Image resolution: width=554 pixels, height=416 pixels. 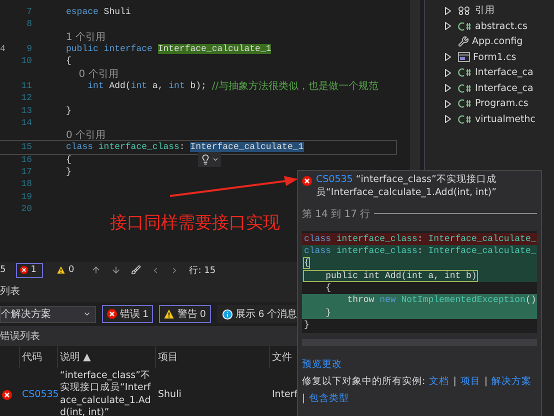 What do you see at coordinates (30, 270) in the screenshot?
I see `error-count: 1` at bounding box center [30, 270].